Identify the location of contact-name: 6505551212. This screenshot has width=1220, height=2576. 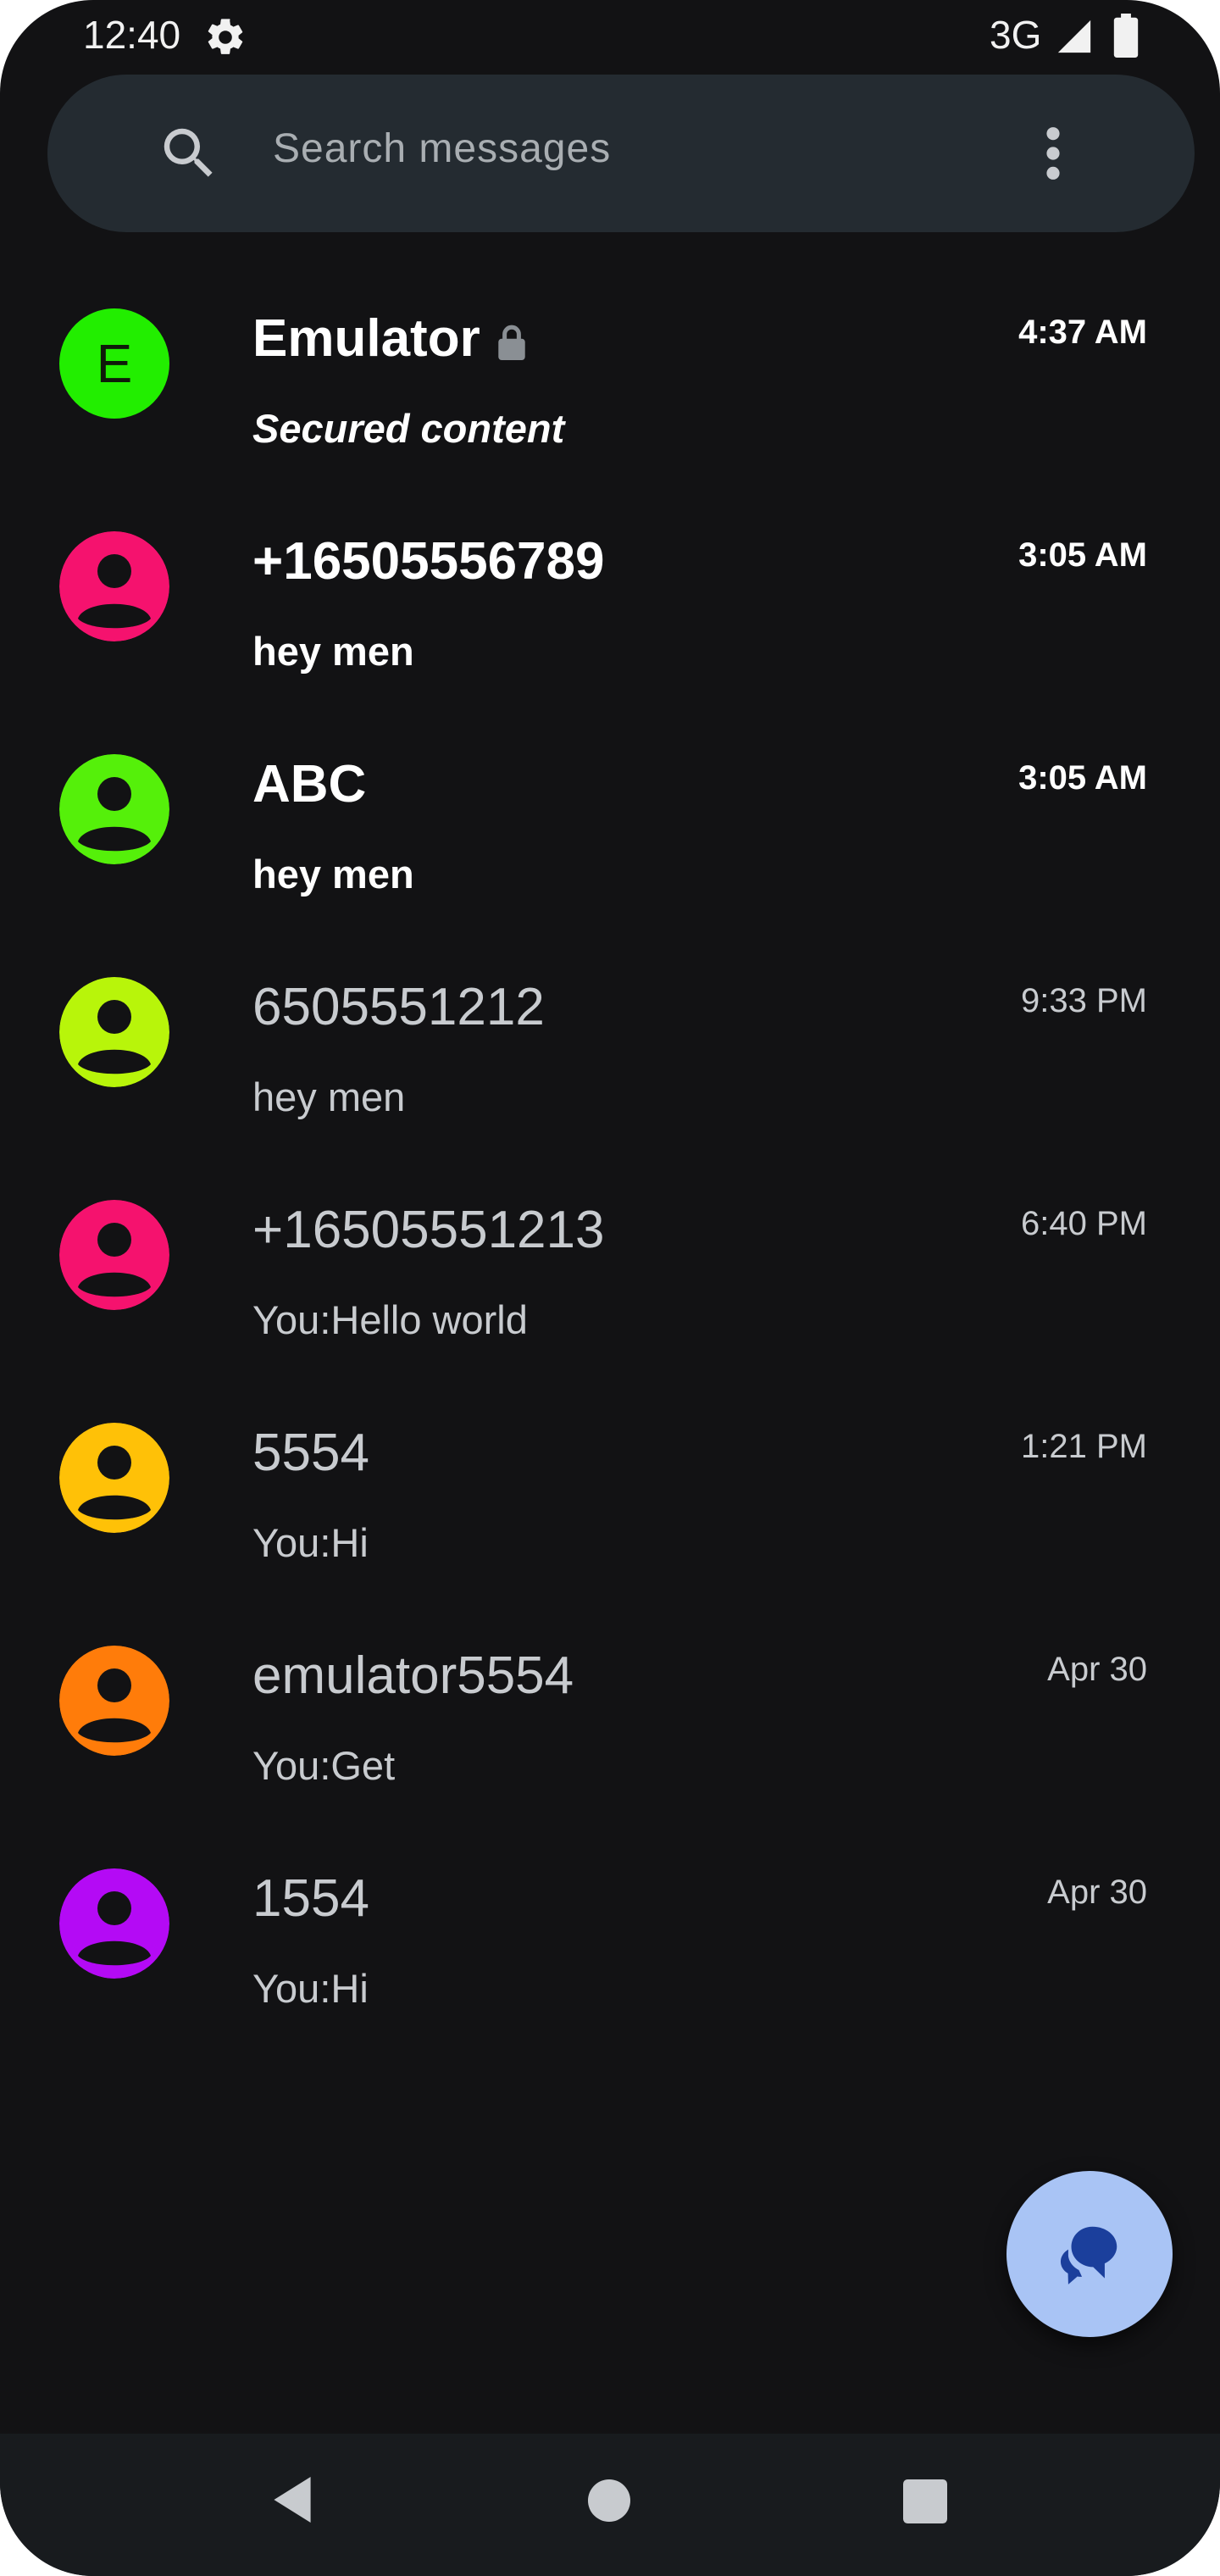
(398, 1007).